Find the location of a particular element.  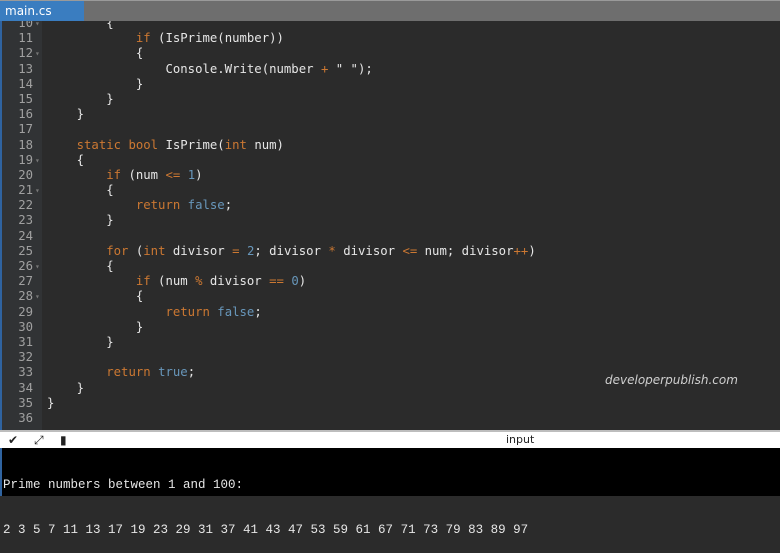

code-token-lit: true is located at coordinates (173, 372).